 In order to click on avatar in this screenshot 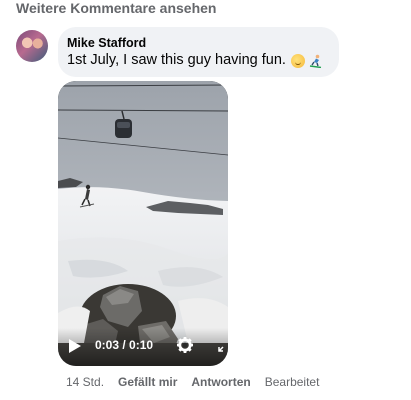, I will do `click(32, 46)`.